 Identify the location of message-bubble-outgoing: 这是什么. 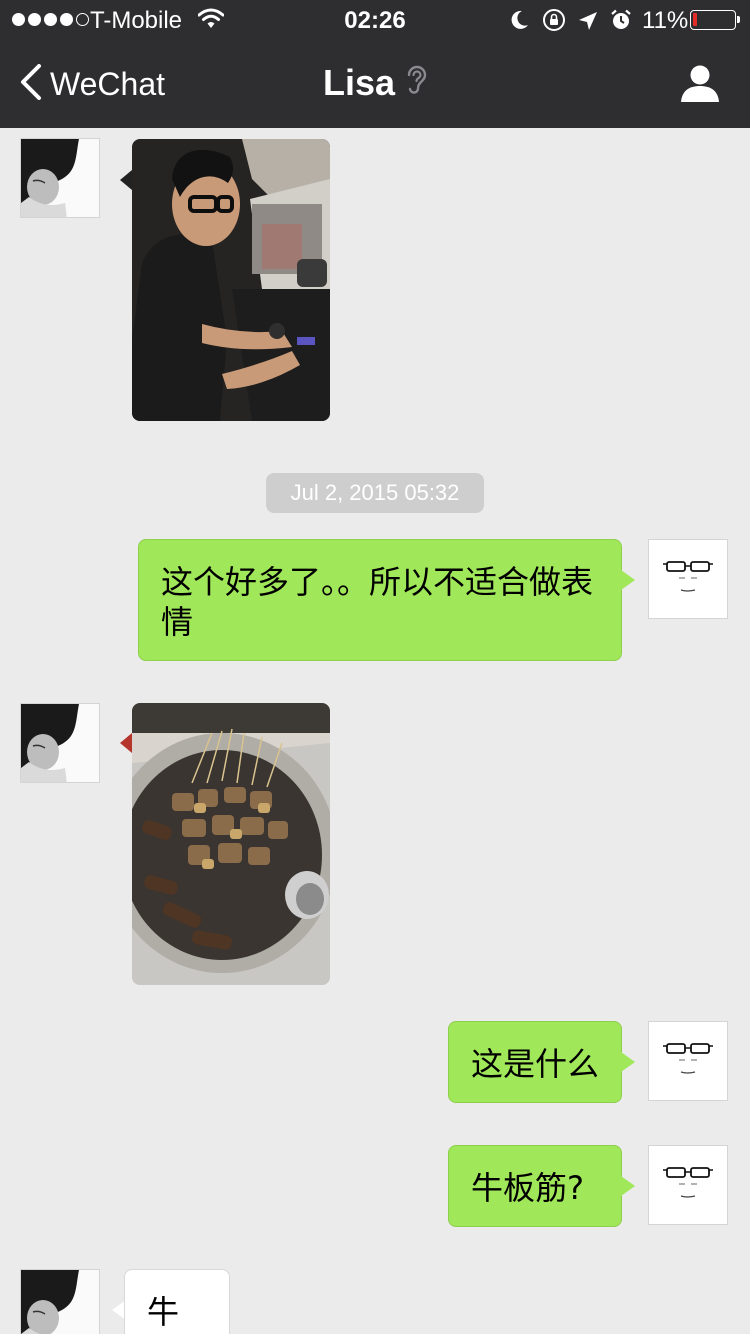
(535, 1062).